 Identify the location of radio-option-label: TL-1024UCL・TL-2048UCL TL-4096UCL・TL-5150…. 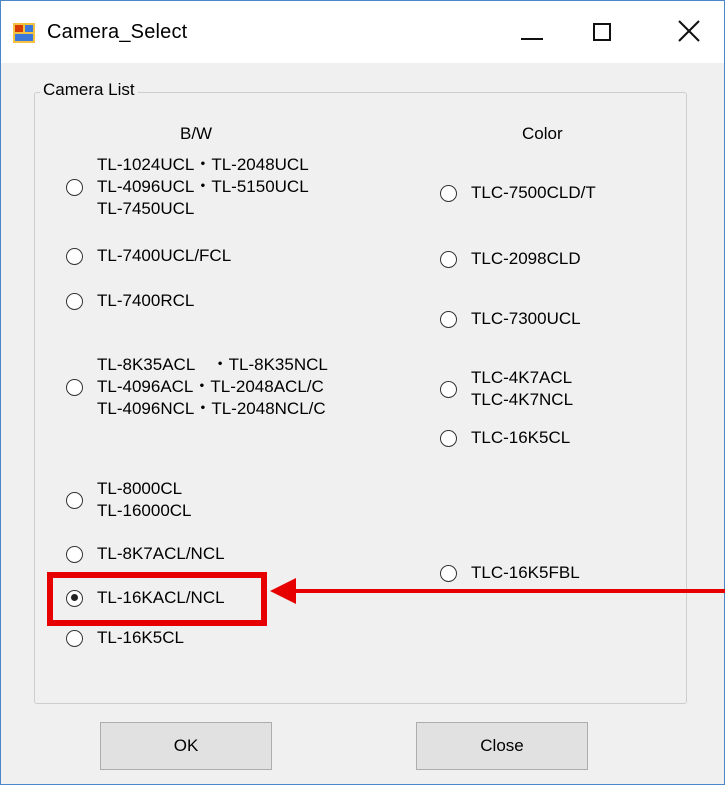
(203, 186).